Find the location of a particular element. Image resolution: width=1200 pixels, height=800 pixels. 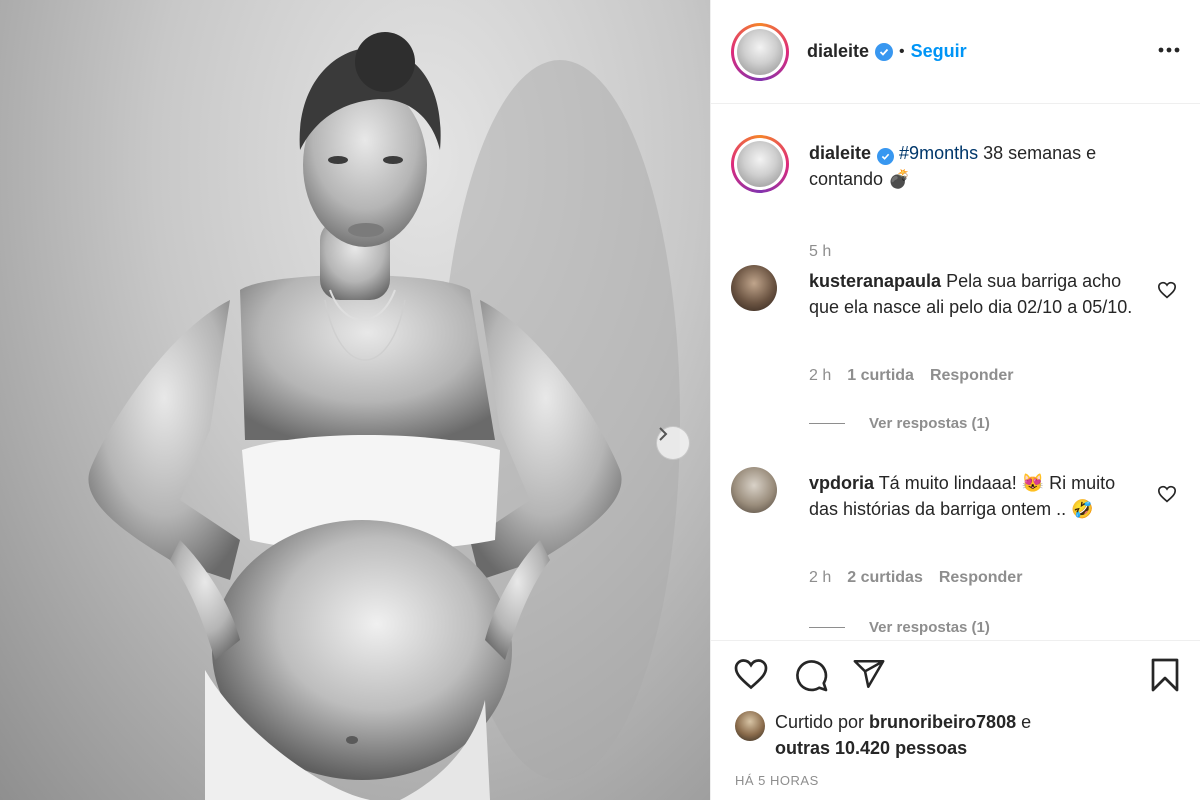

caption-username: dialeite is located at coordinates (840, 153).